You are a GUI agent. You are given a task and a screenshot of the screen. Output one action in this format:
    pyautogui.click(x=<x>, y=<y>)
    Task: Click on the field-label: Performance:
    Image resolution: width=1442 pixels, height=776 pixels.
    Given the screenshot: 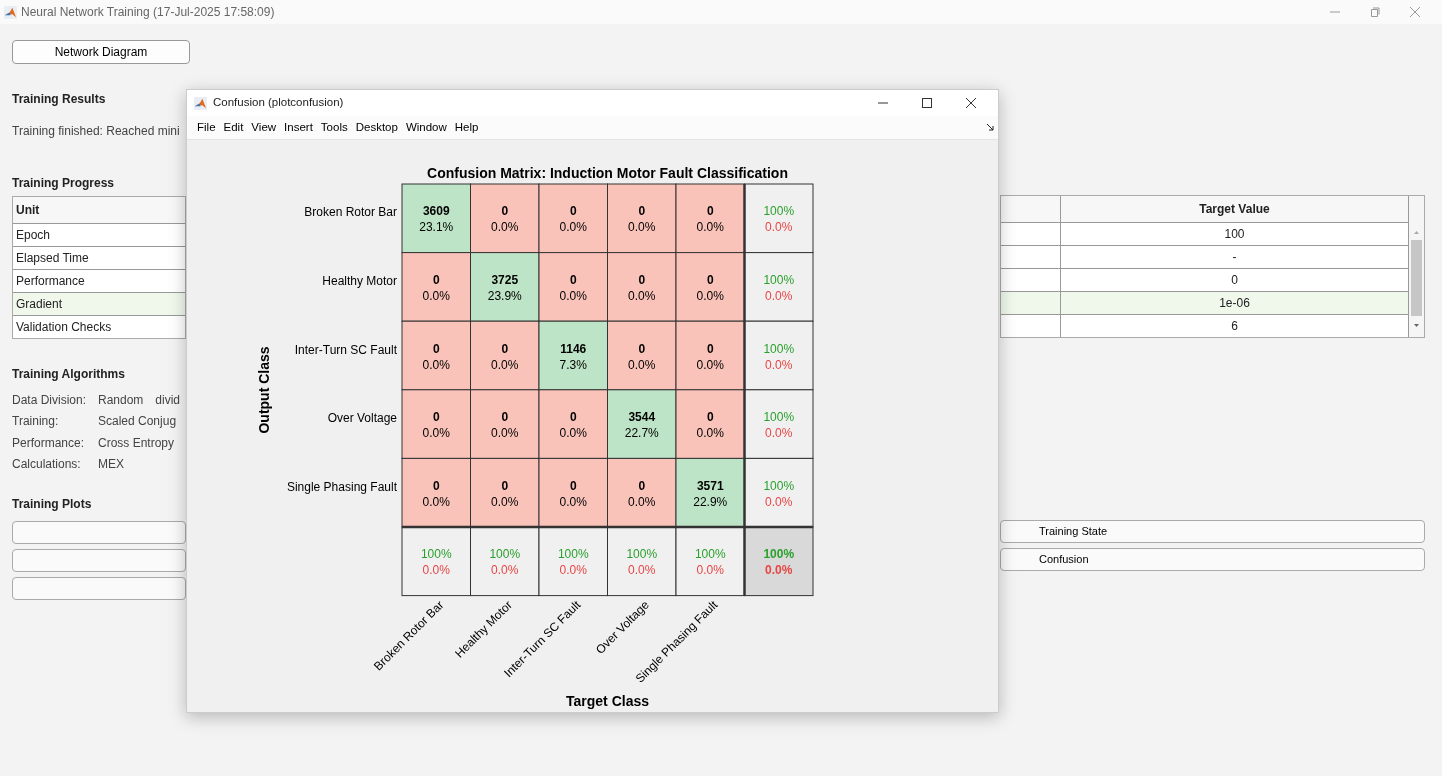 What is the action you would take?
    pyautogui.click(x=49, y=443)
    